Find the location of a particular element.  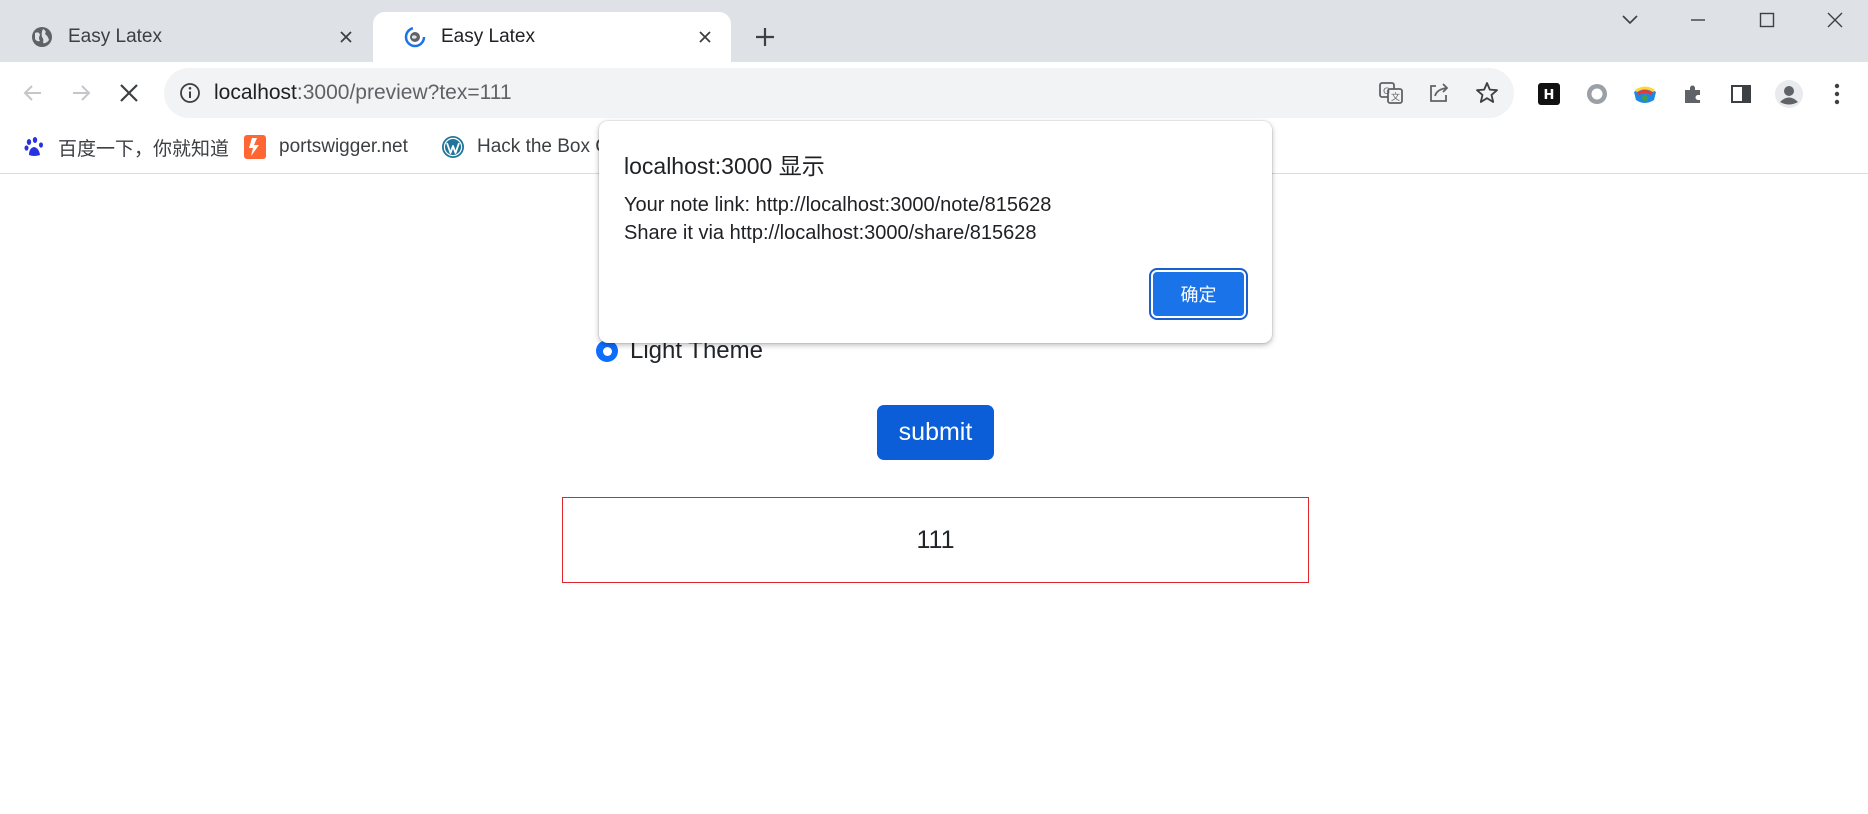

bookmark-hackthebox: Hack the Box C is located at coordinates (525, 147).